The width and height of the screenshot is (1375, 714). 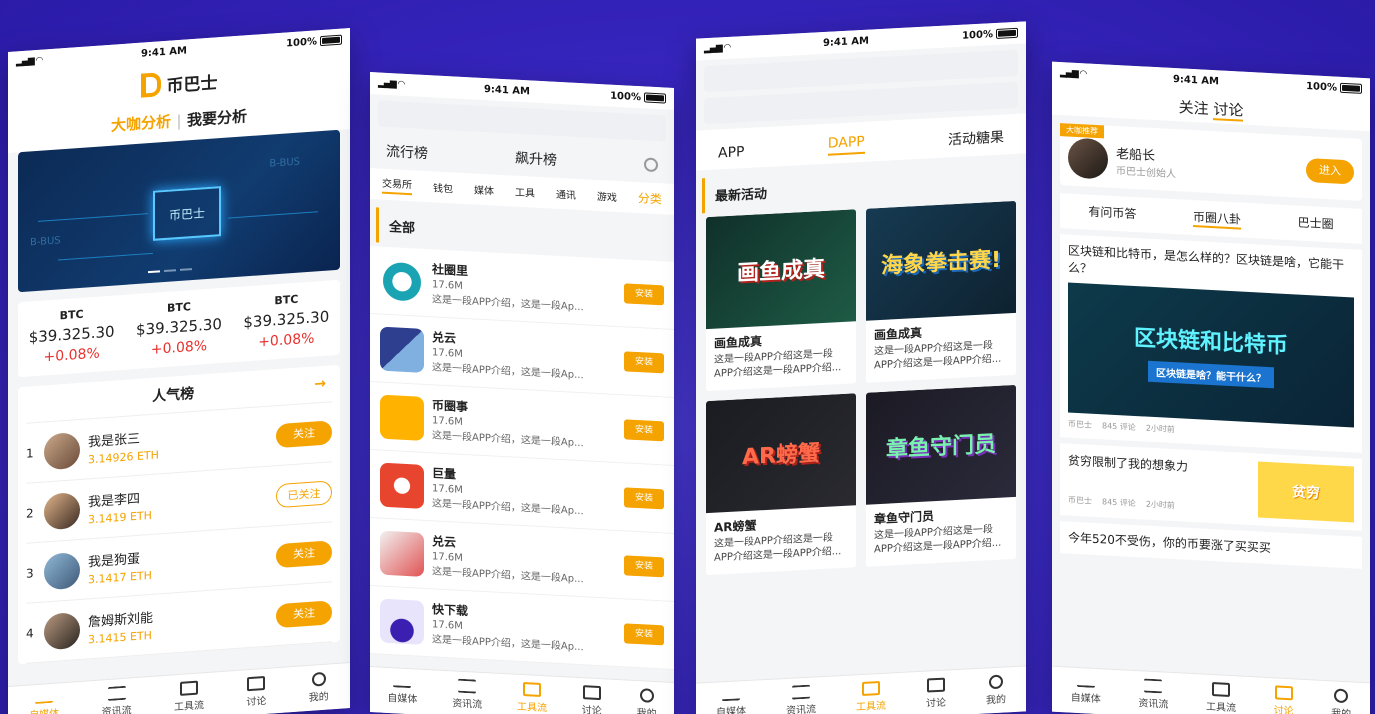 What do you see at coordinates (525, 192) in the screenshot?
I see `category-tools: 工具` at bounding box center [525, 192].